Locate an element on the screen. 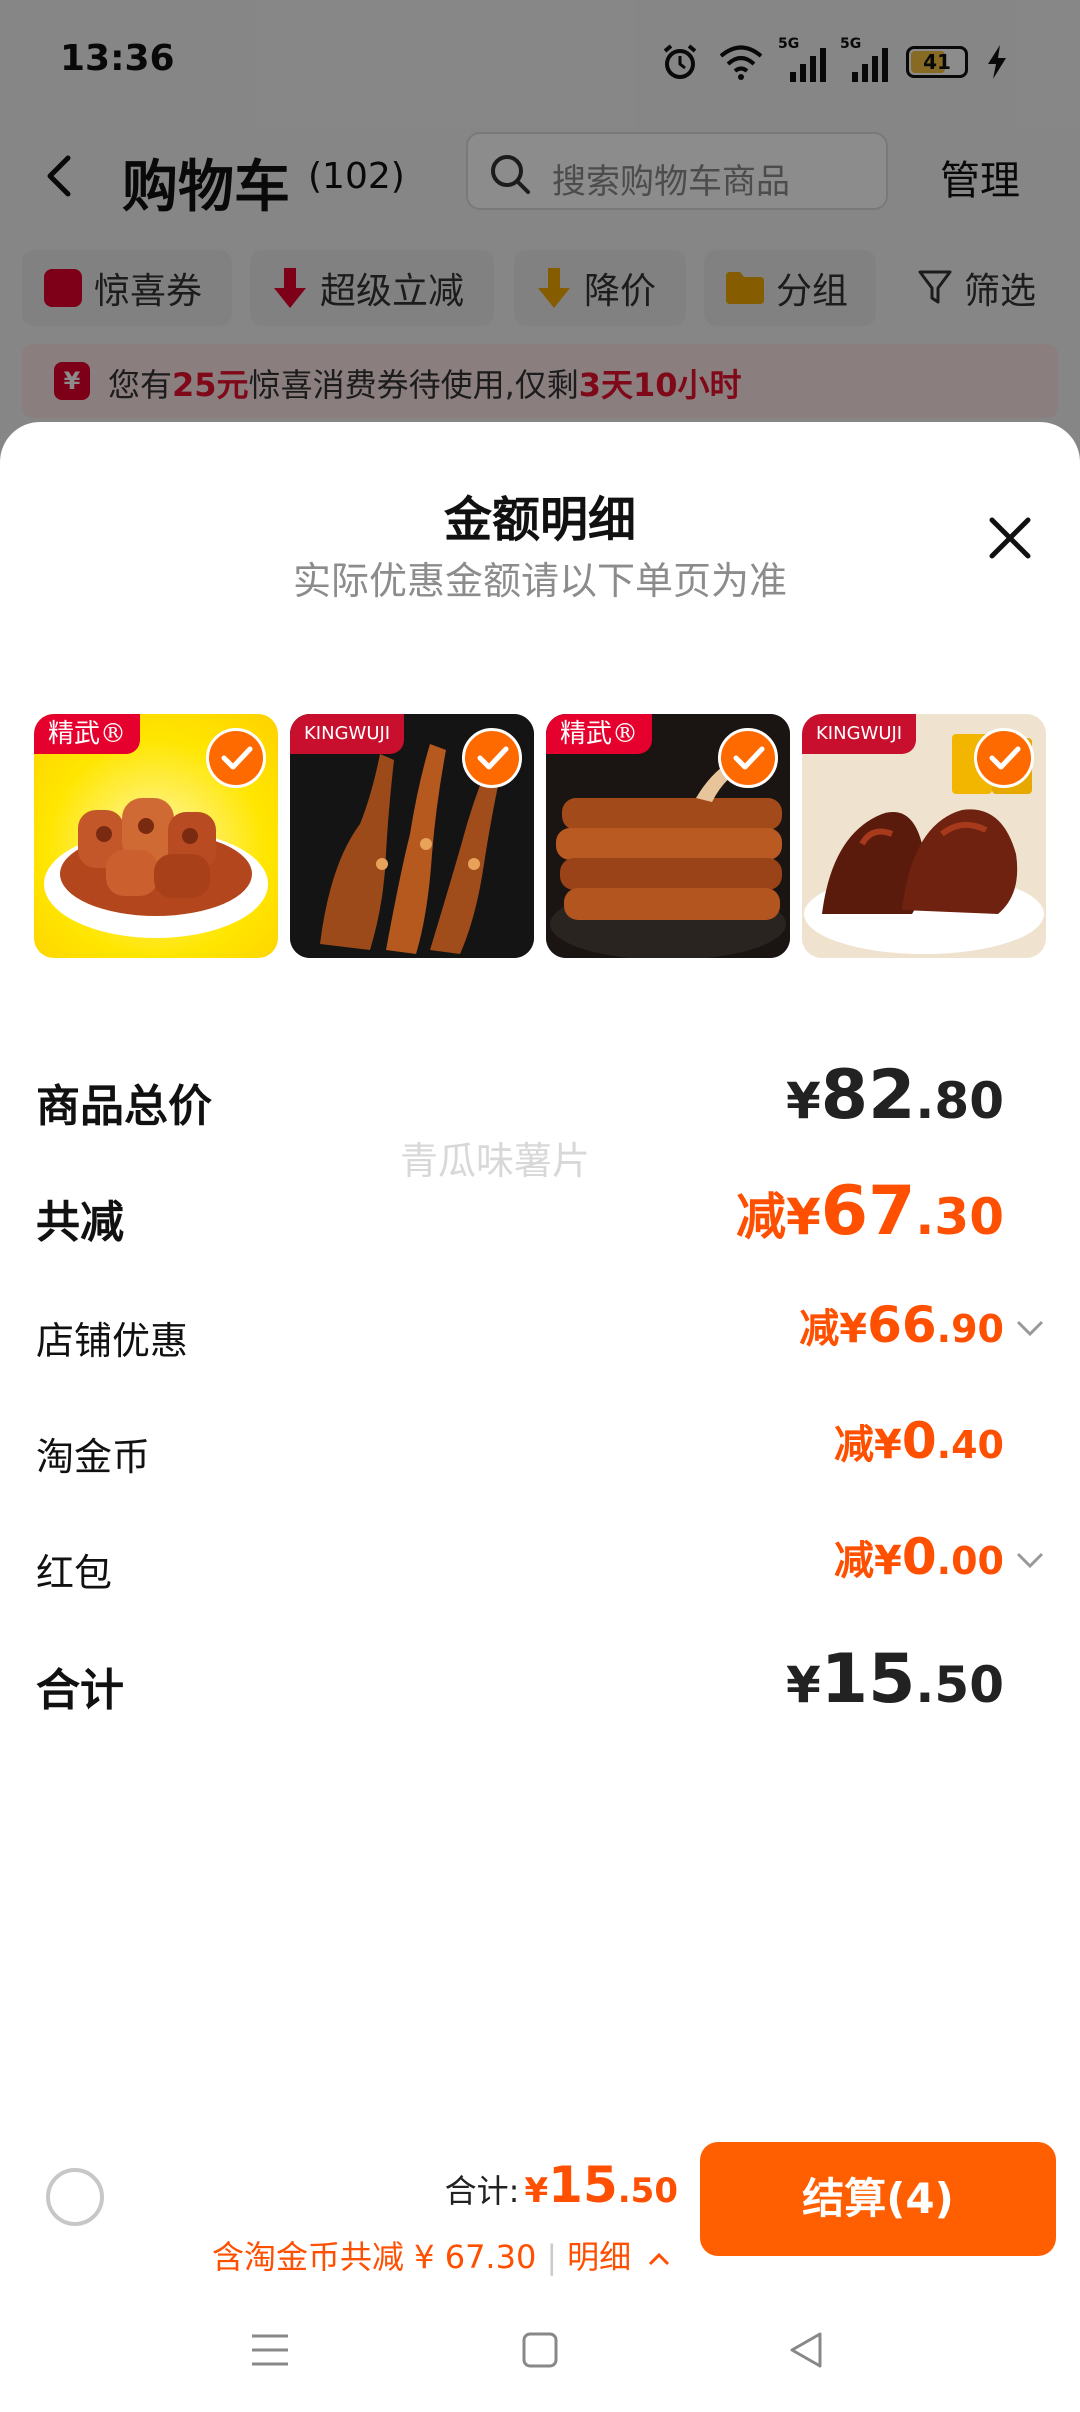  saving-summary: 含淘金币共减 ¥ 67.30 | 明细 is located at coordinates (441, 2255).